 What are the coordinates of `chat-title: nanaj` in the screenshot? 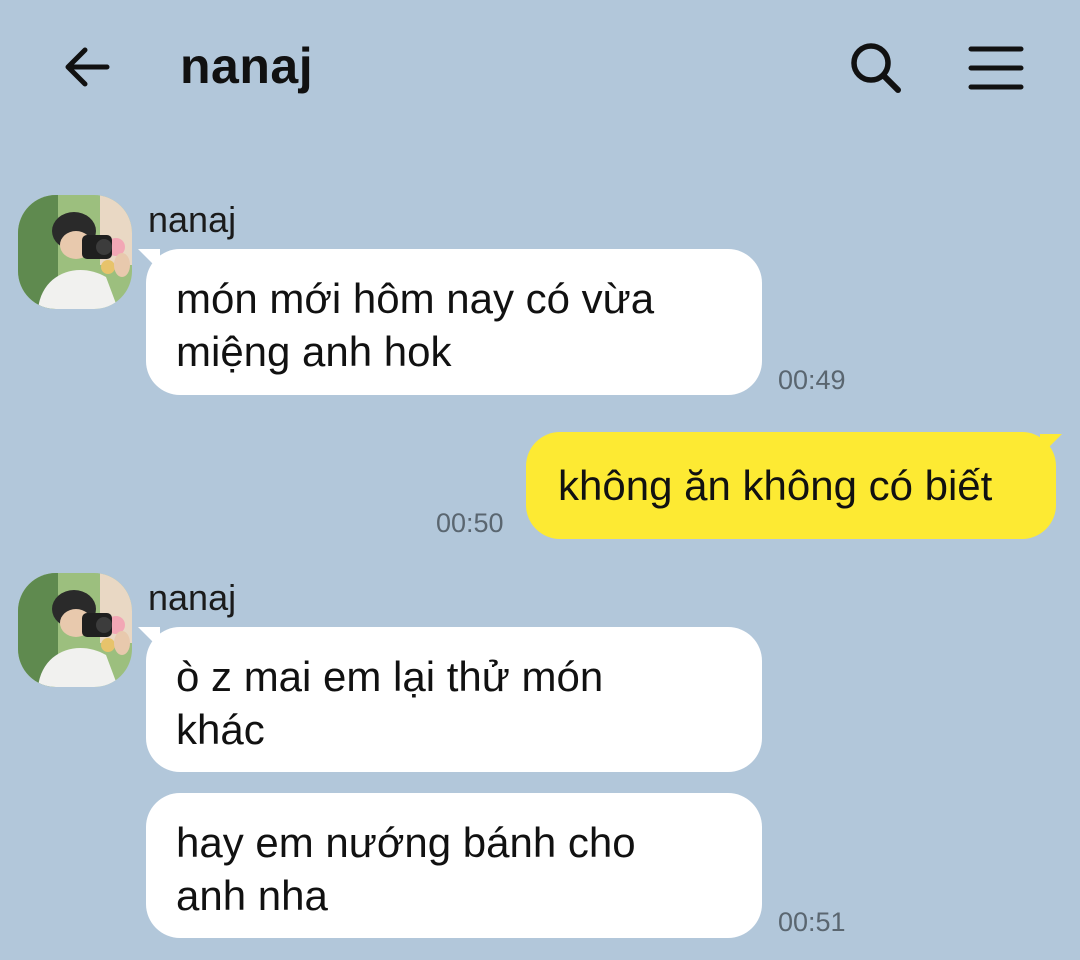 It's located at (247, 66).